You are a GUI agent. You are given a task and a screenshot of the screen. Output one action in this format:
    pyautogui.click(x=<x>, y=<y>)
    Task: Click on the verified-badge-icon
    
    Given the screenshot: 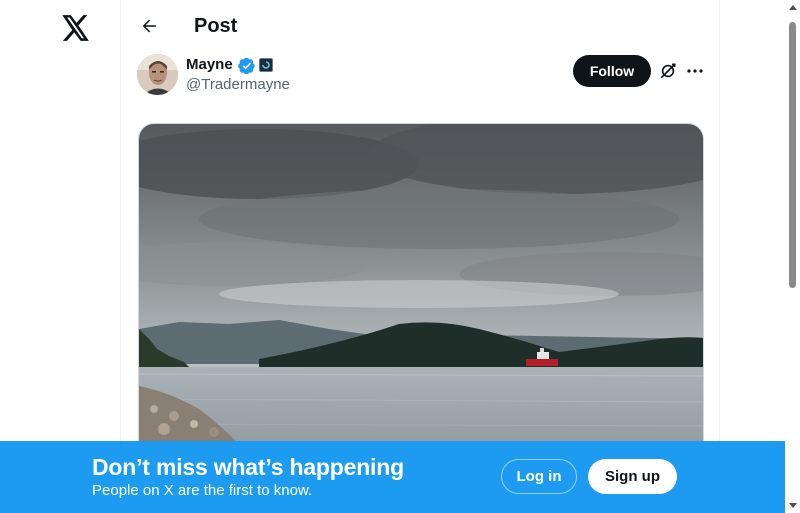 What is the action you would take?
    pyautogui.click(x=247, y=66)
    